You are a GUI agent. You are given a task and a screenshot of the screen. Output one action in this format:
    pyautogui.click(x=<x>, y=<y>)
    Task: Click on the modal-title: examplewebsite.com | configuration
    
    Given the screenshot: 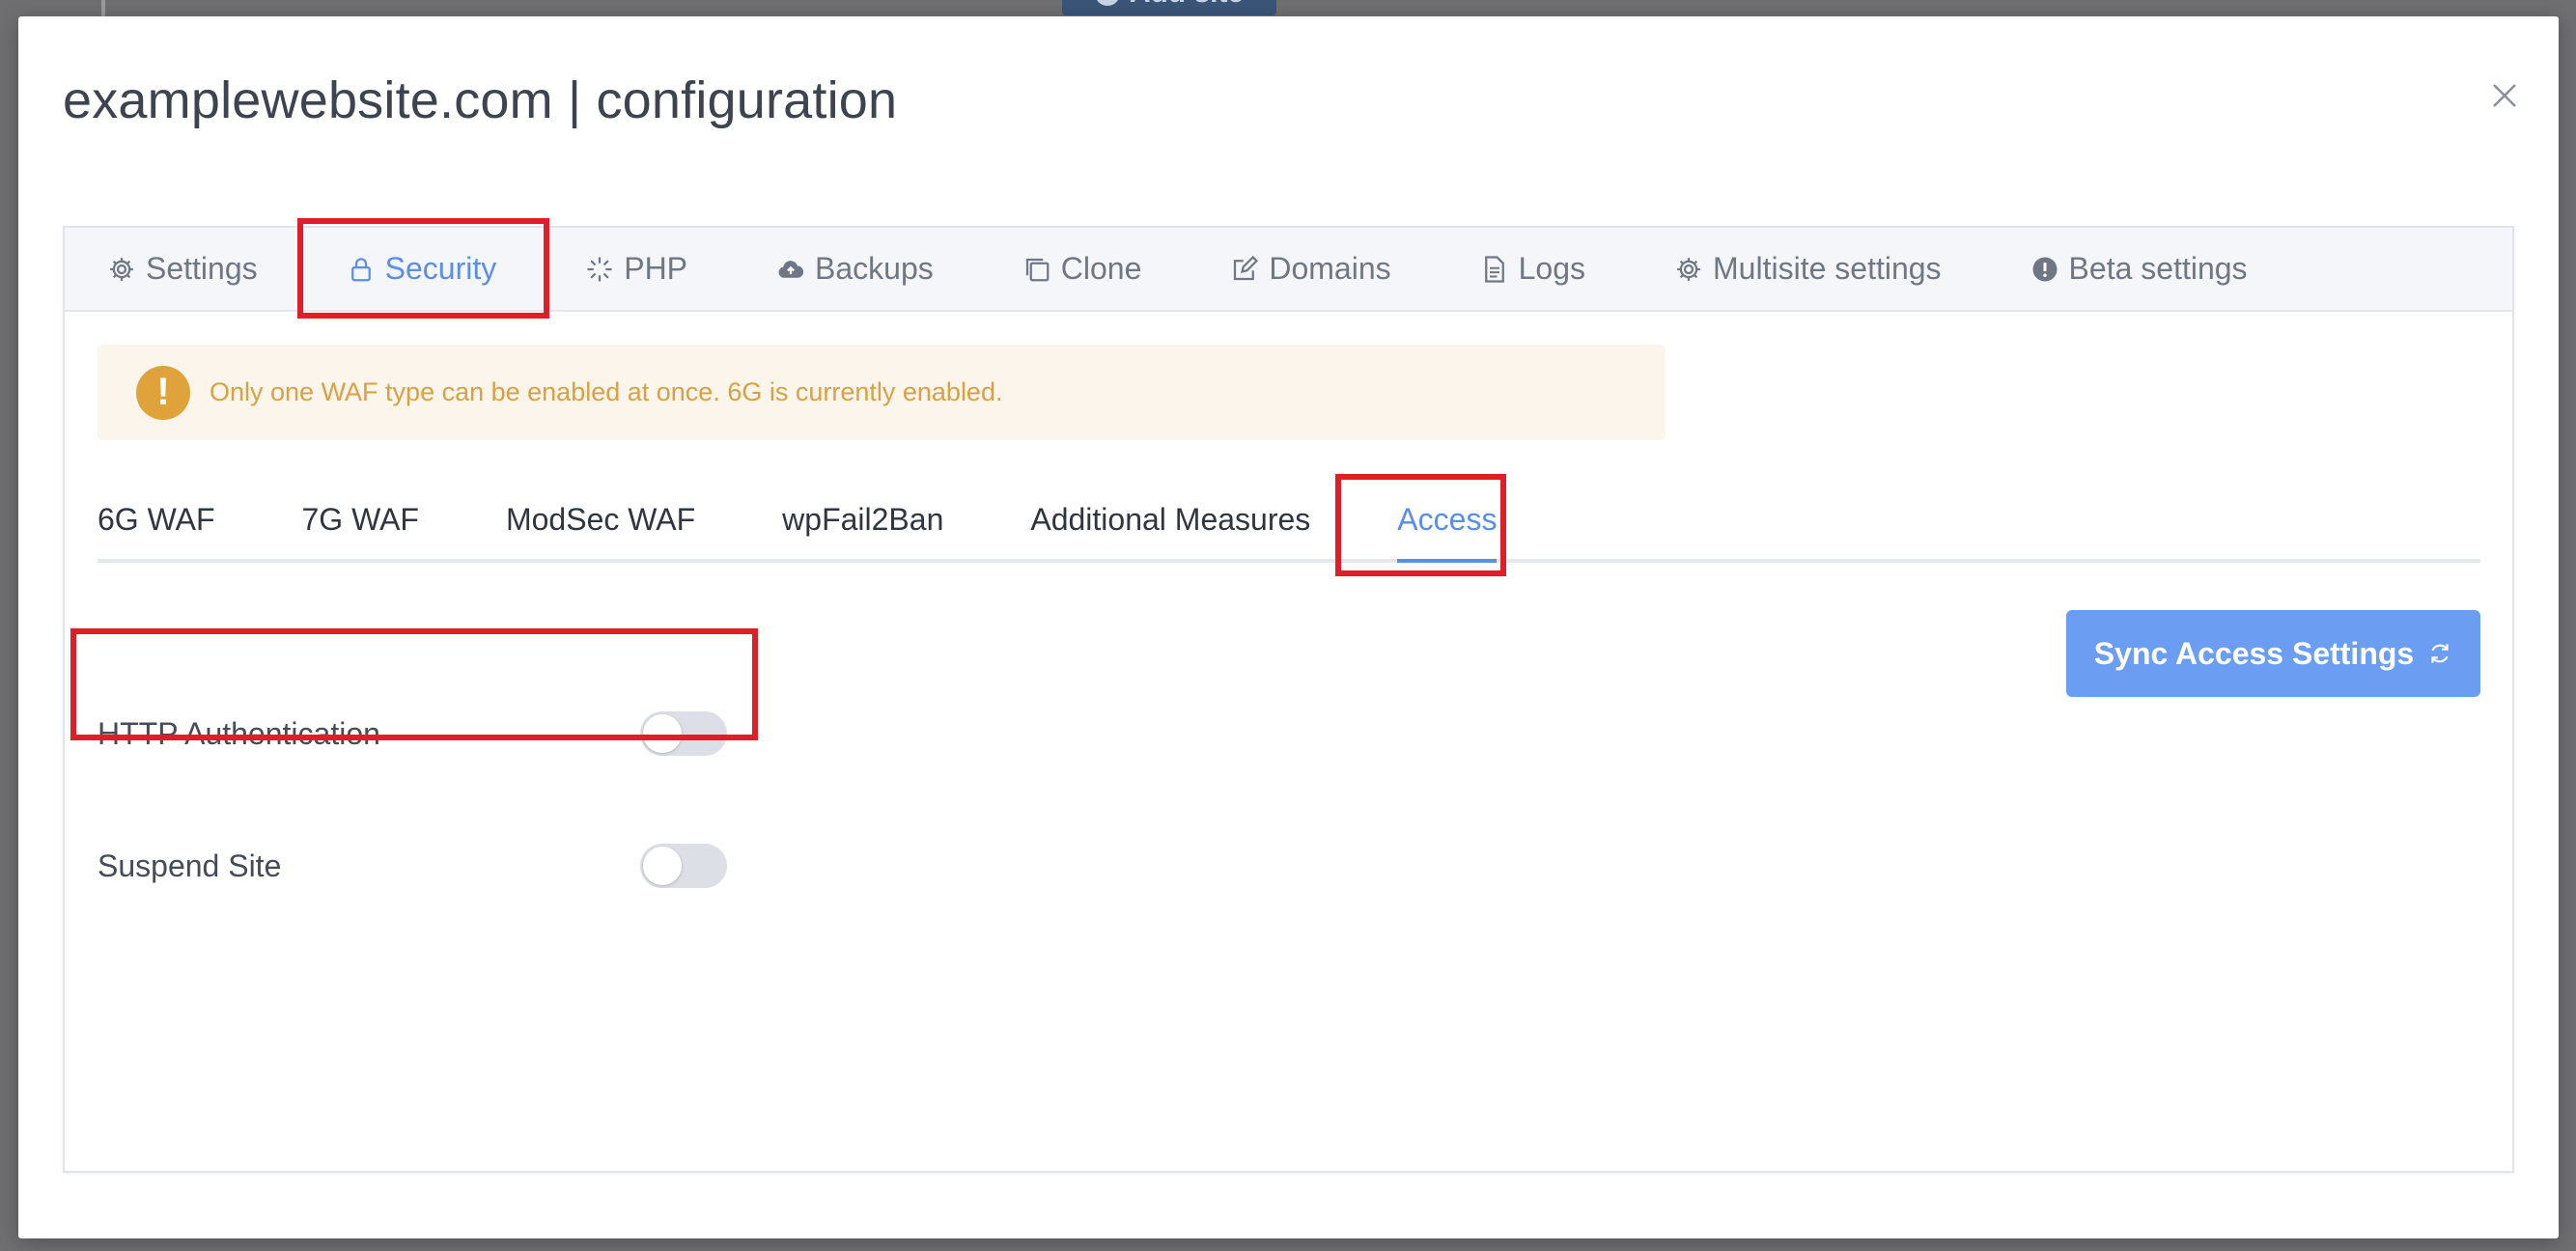 What is the action you would take?
    pyautogui.click(x=481, y=100)
    